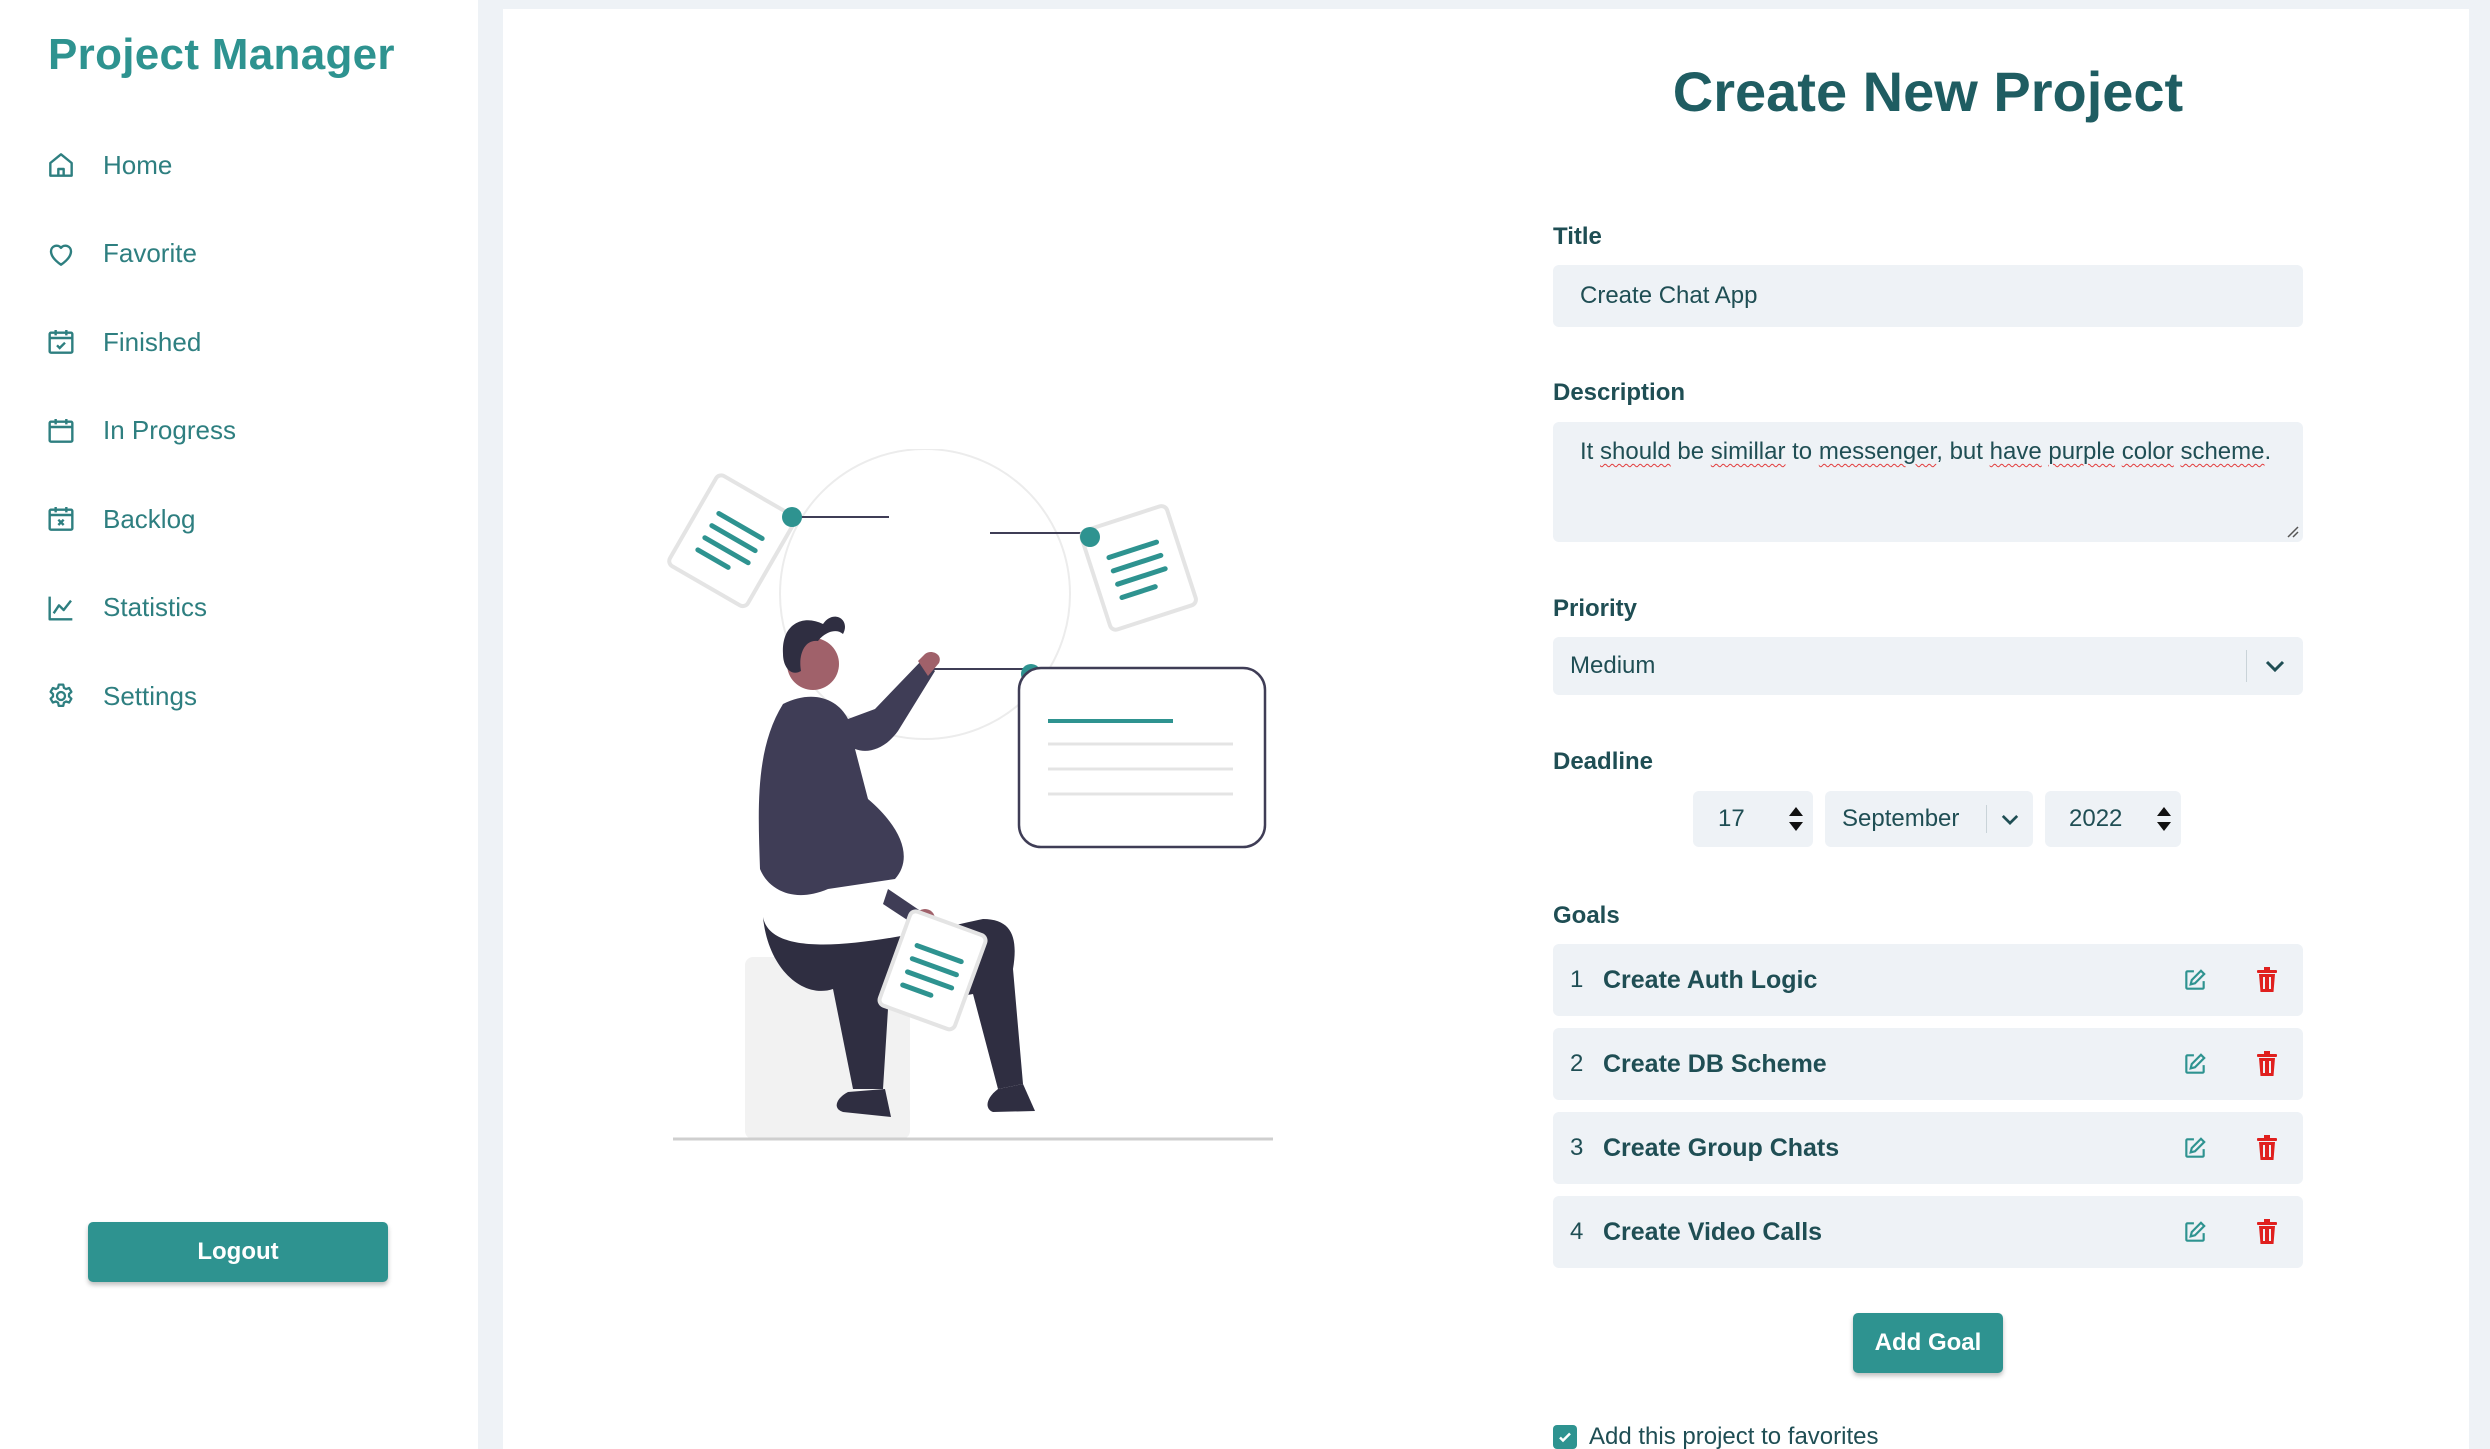 Image resolution: width=2490 pixels, height=1449 pixels. Describe the element at coordinates (61, 165) in the screenshot. I see `home-icon` at that location.